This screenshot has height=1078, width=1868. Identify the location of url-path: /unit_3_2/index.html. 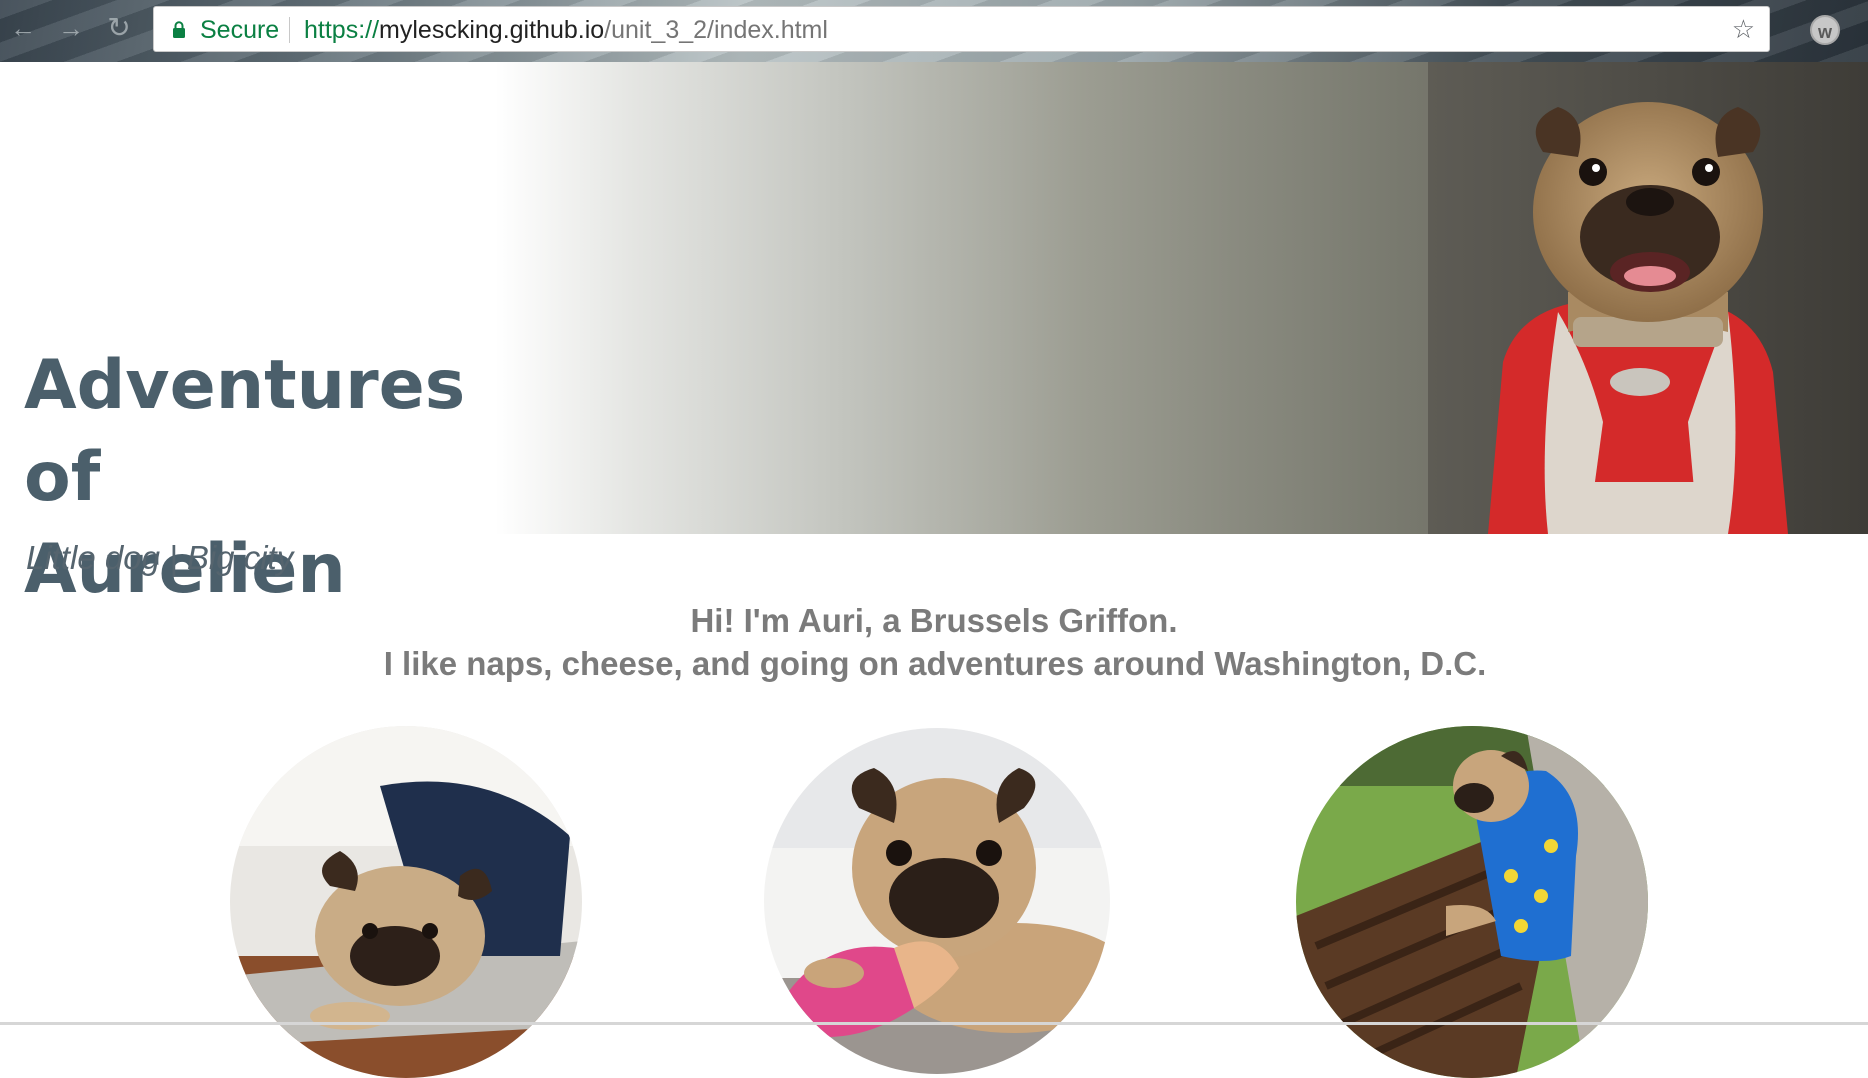
(716, 30).